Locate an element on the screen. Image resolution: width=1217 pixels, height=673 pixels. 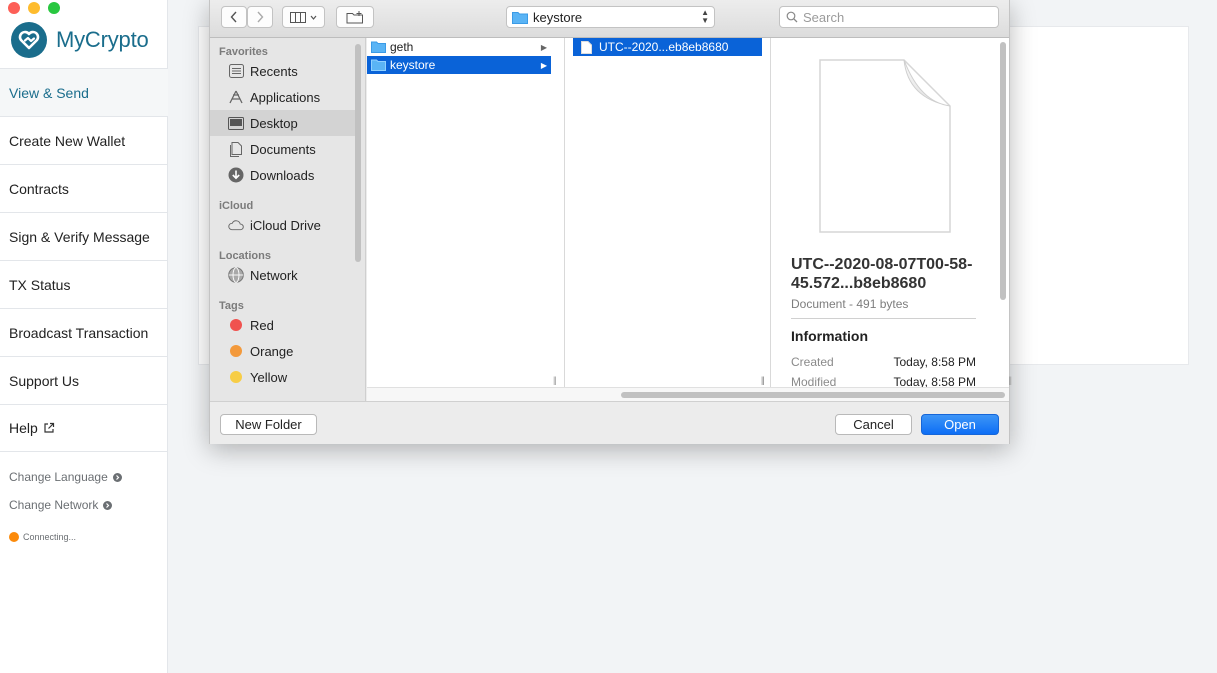
forward-button is located at coordinates (260, 17).